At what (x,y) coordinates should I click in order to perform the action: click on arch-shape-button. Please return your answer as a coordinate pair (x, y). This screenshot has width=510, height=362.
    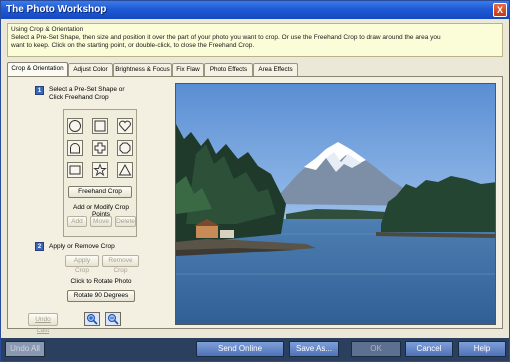
    Looking at the image, I should click on (75, 148).